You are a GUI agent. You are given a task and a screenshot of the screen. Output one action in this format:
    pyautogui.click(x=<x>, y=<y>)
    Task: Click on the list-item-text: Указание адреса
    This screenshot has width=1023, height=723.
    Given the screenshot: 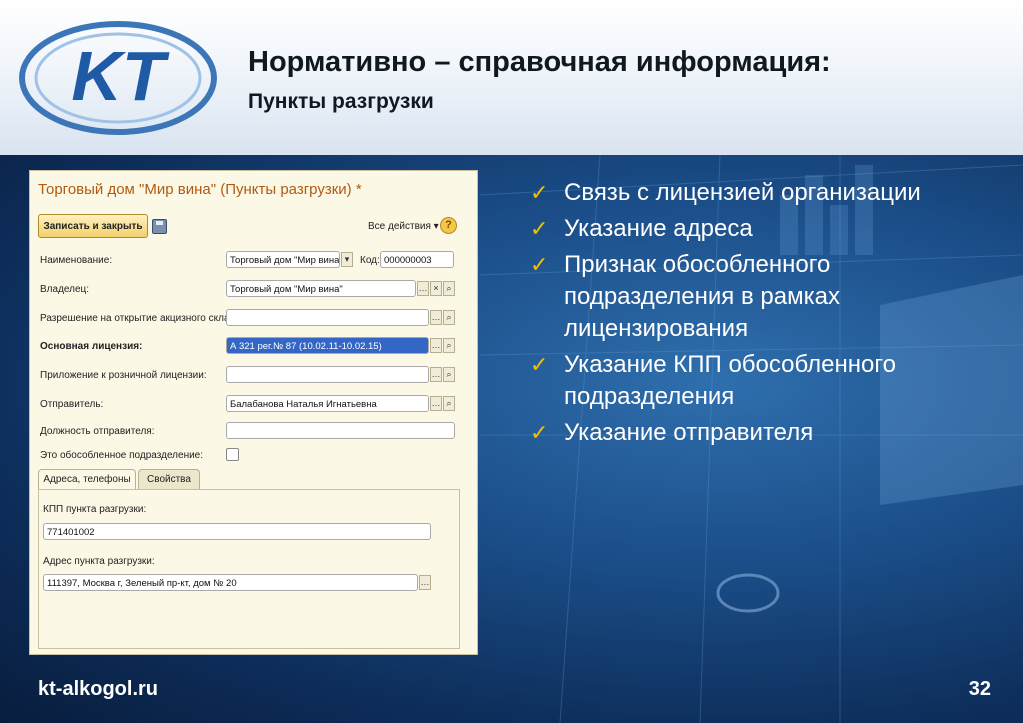 What is the action you would take?
    pyautogui.click(x=658, y=228)
    